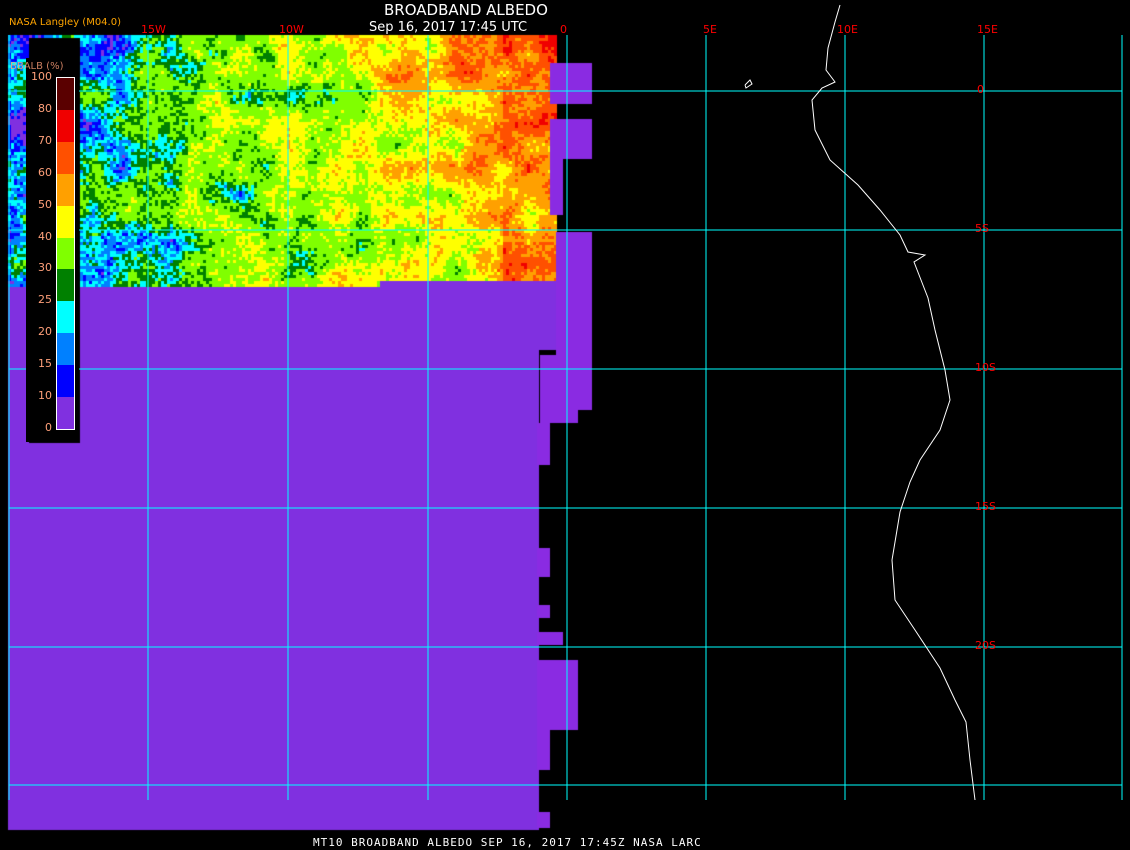 Image resolution: width=1130 pixels, height=850 pixels. What do you see at coordinates (448, 27) in the screenshot?
I see `datetime-label: Sep 16, 2017 17:45 UTC` at bounding box center [448, 27].